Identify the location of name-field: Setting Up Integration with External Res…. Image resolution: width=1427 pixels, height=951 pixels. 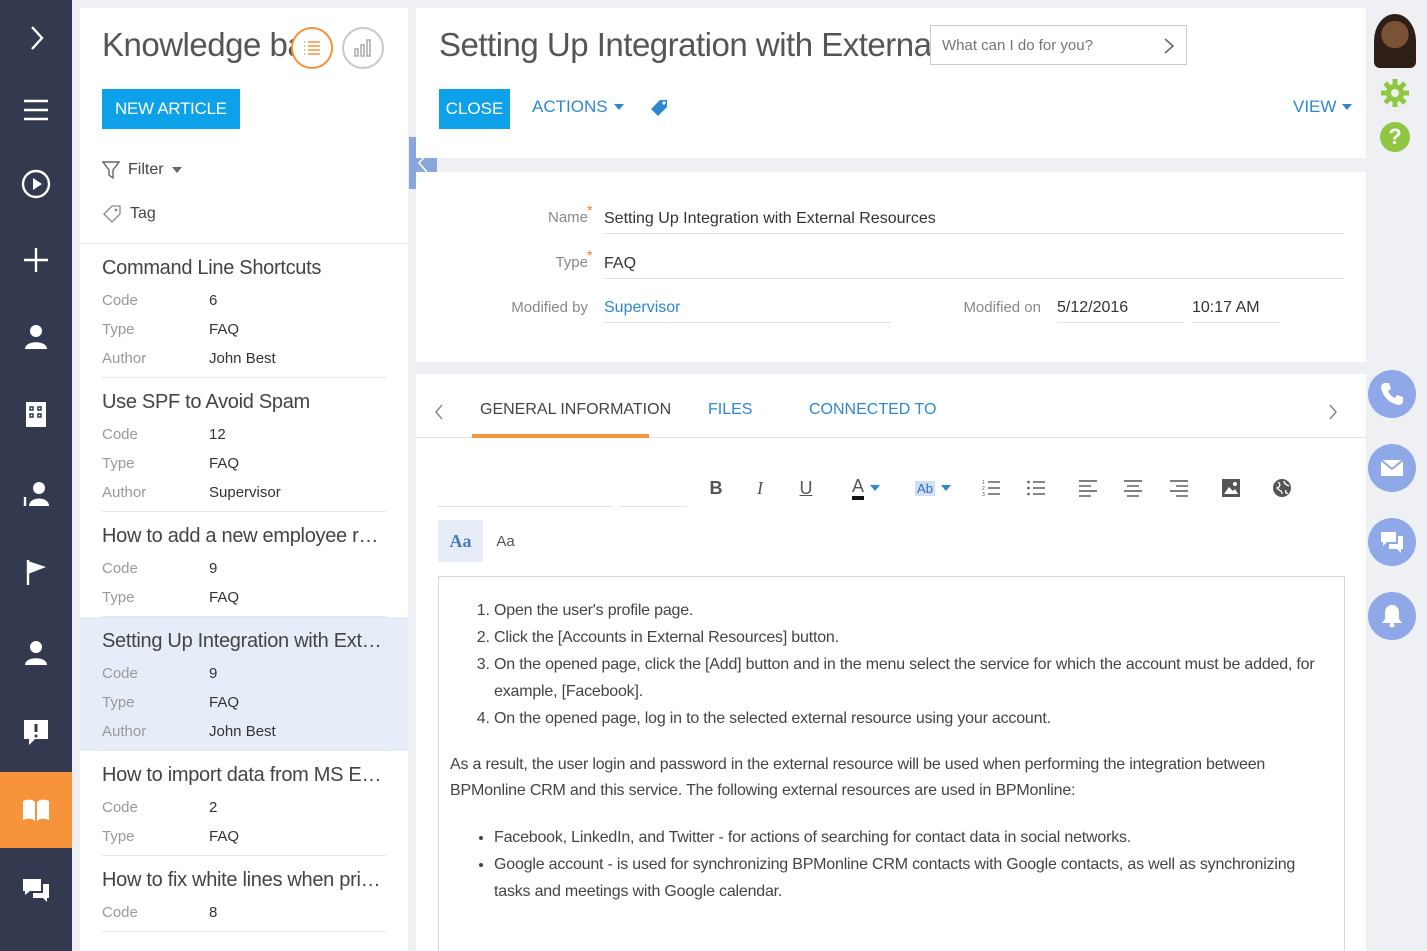
(974, 219).